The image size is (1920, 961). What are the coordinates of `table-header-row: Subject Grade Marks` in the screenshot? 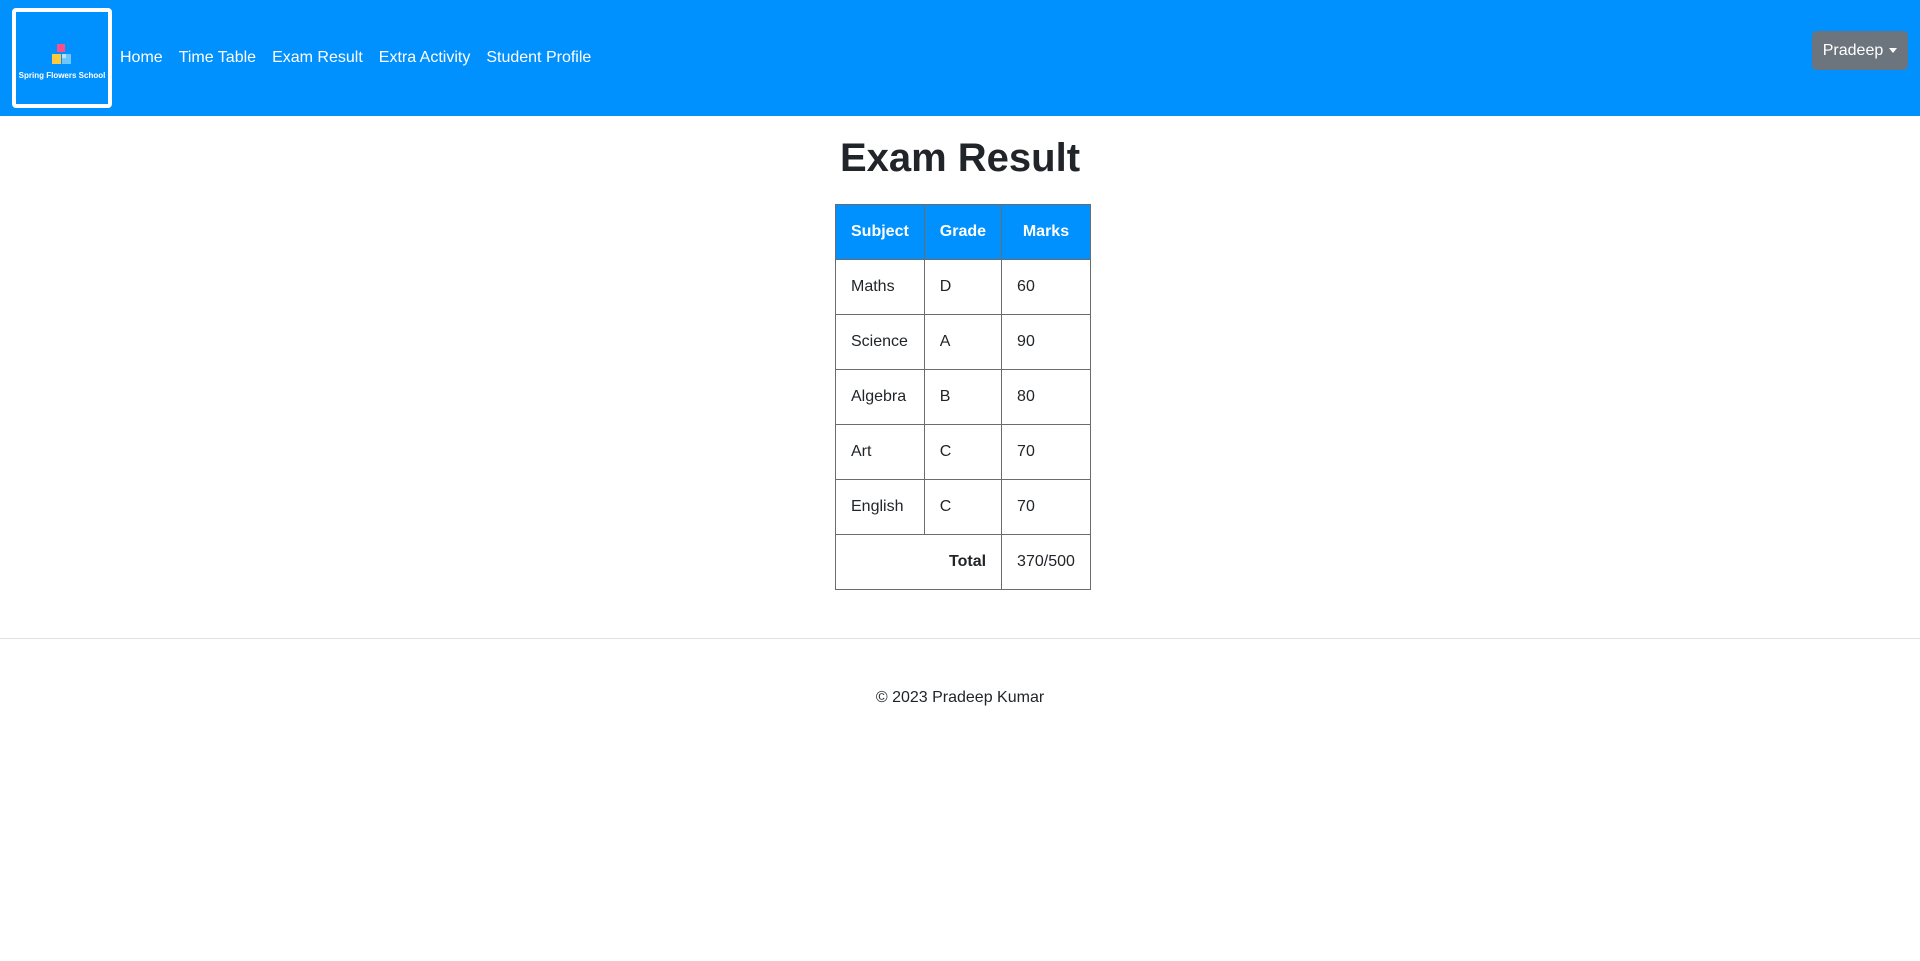 It's located at (963, 232).